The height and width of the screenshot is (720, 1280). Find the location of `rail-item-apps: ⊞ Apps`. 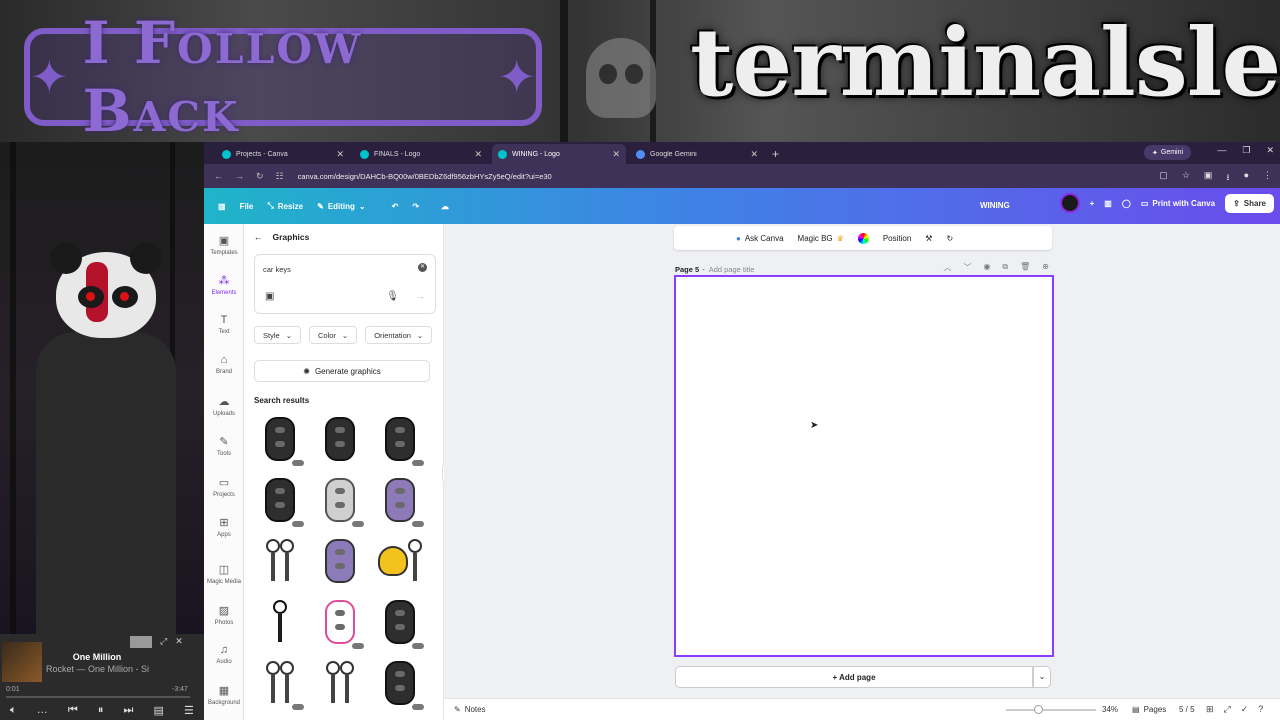

rail-item-apps: ⊞ Apps is located at coordinates (224, 527).